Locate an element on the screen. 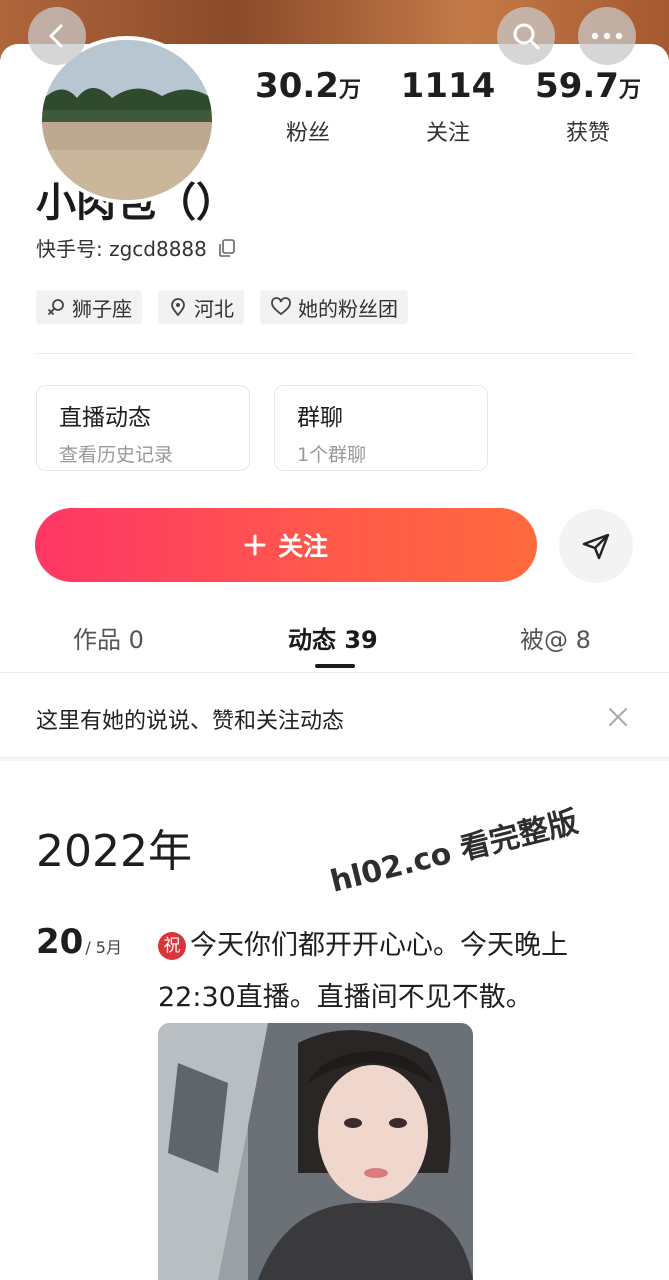 The image size is (669, 1280). tag-location: 河北 is located at coordinates (201, 307).